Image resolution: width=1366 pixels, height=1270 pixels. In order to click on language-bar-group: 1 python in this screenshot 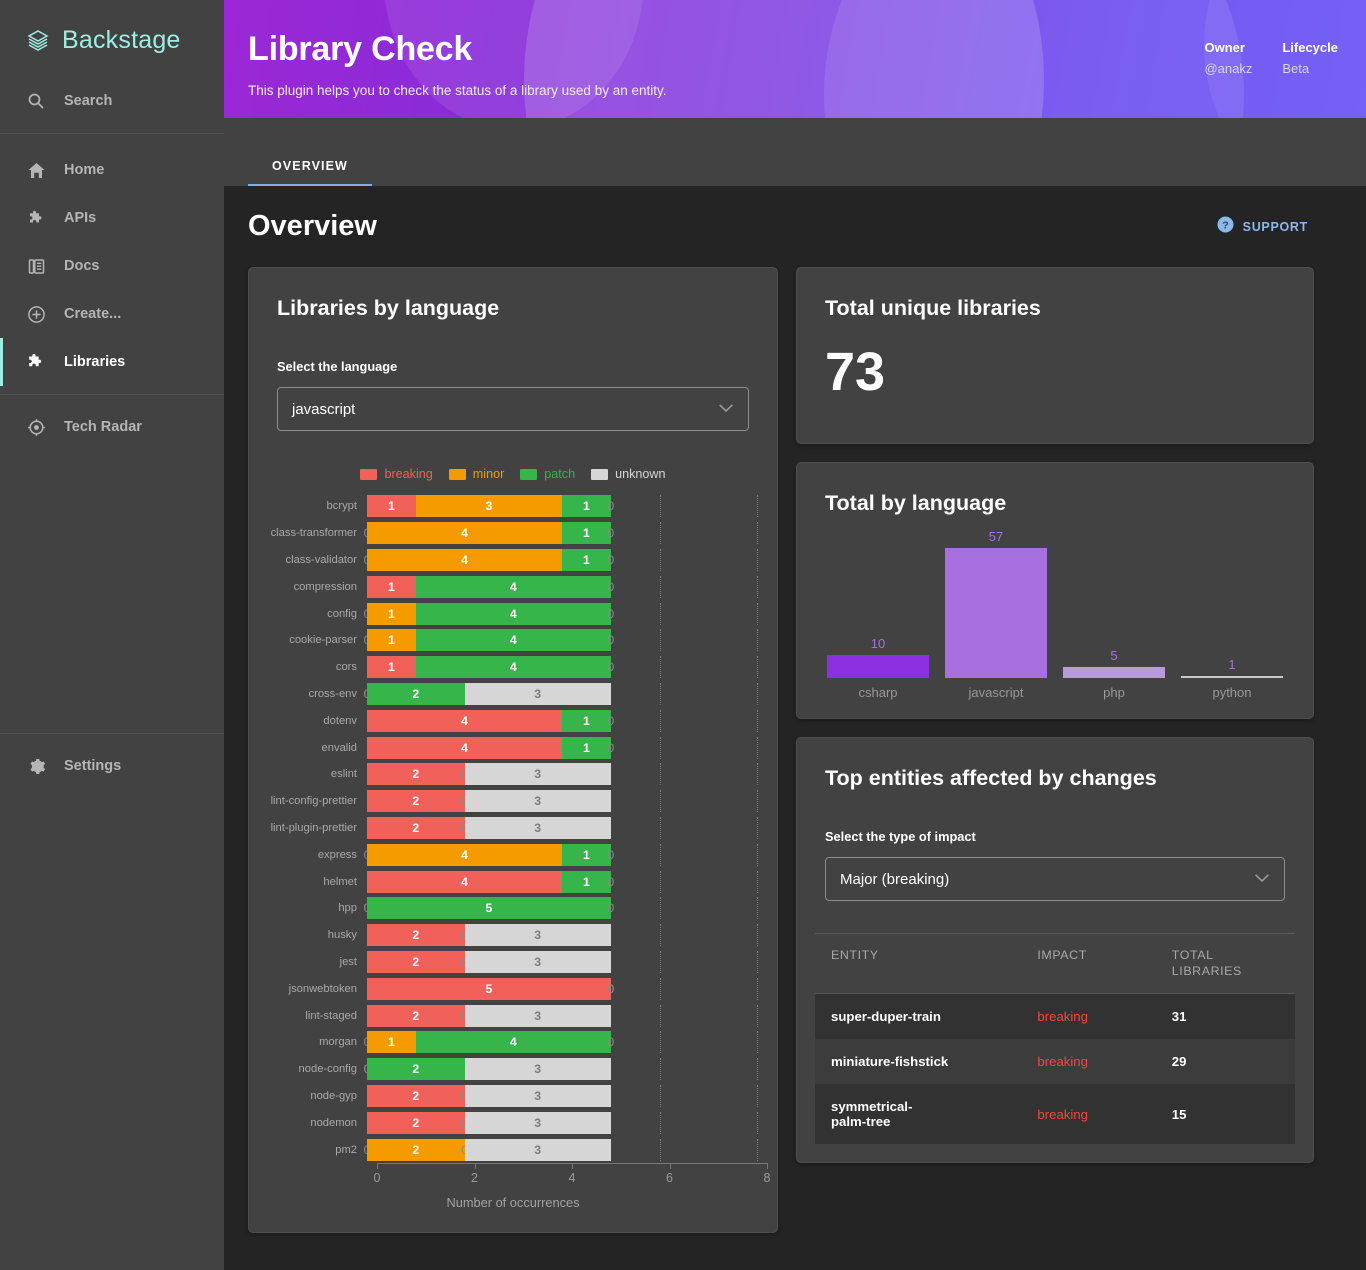, I will do `click(1232, 678)`.